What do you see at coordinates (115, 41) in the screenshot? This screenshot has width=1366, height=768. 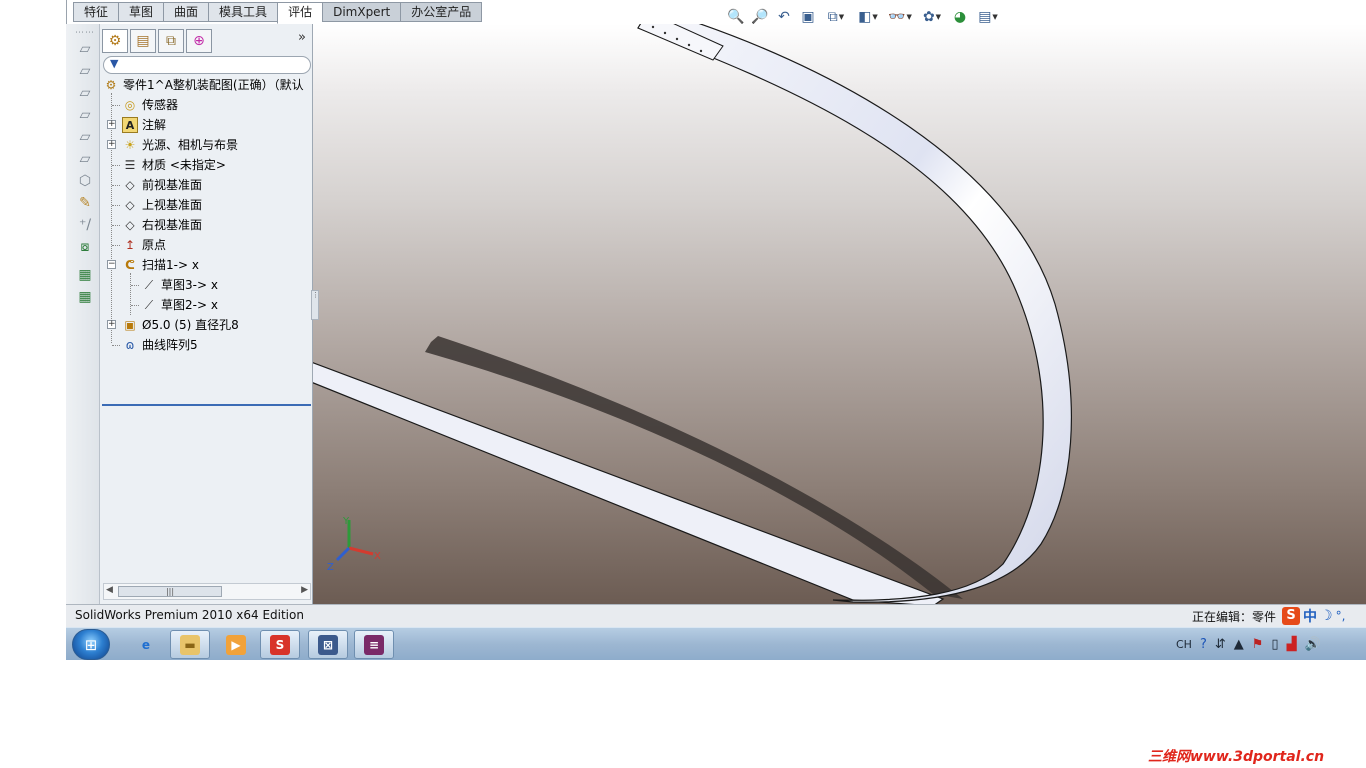 I see `feature-tree-tab-icon: ⚙` at bounding box center [115, 41].